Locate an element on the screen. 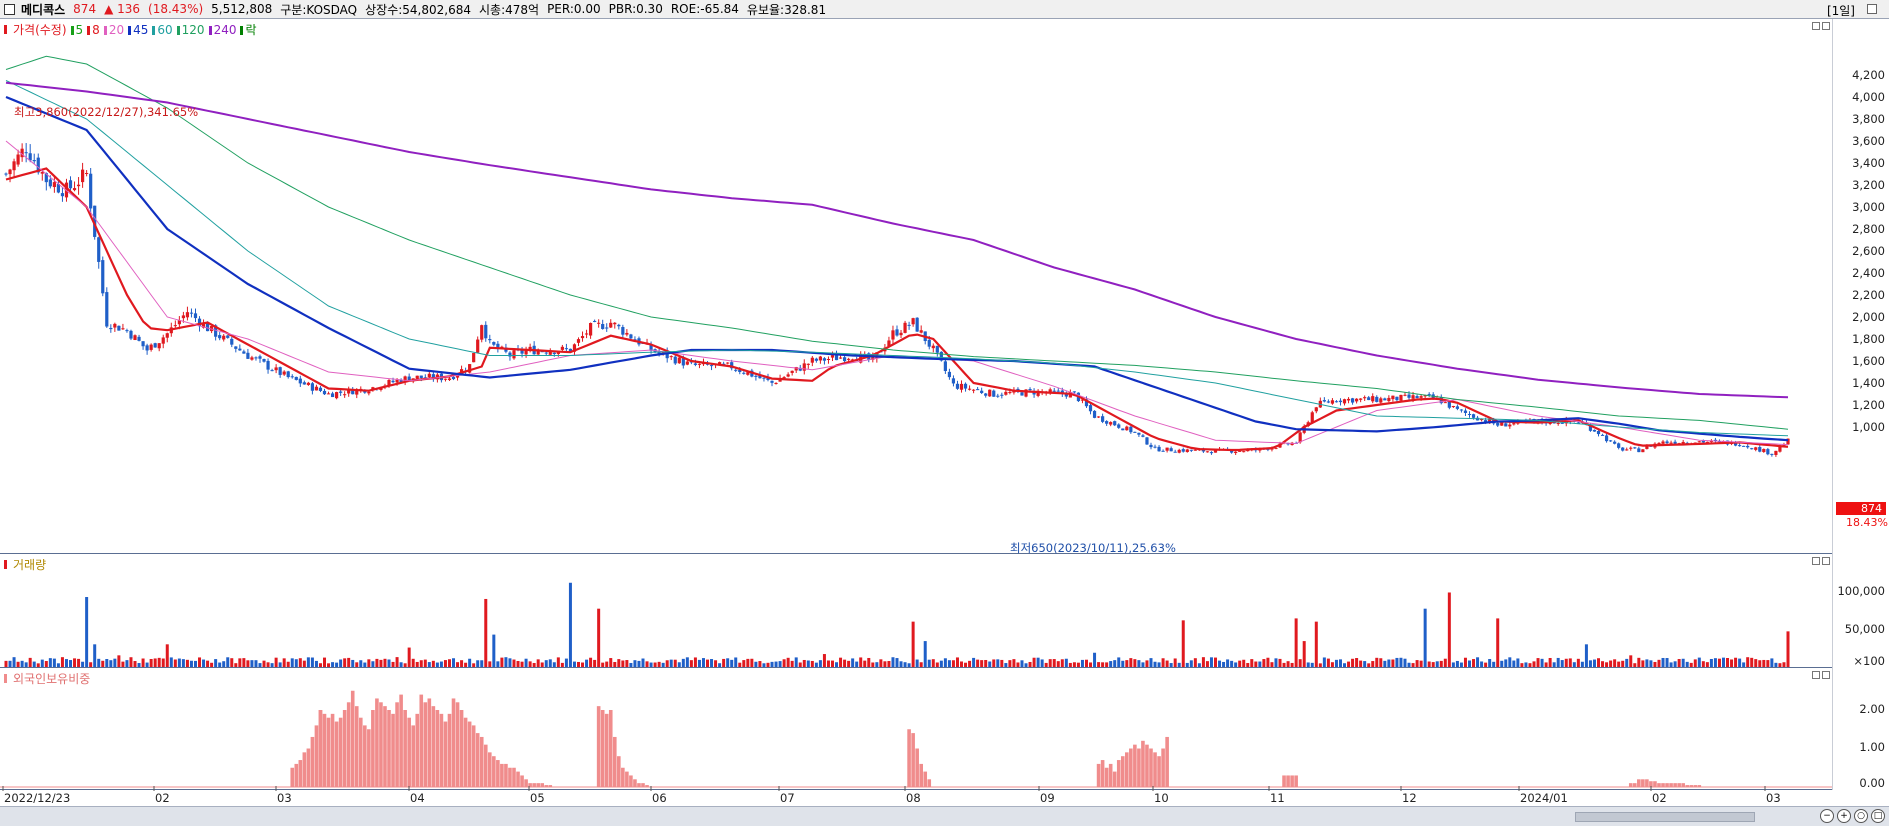 This screenshot has height=826, width=1889. ma-legend-label: 5 is located at coordinates (79, 29).